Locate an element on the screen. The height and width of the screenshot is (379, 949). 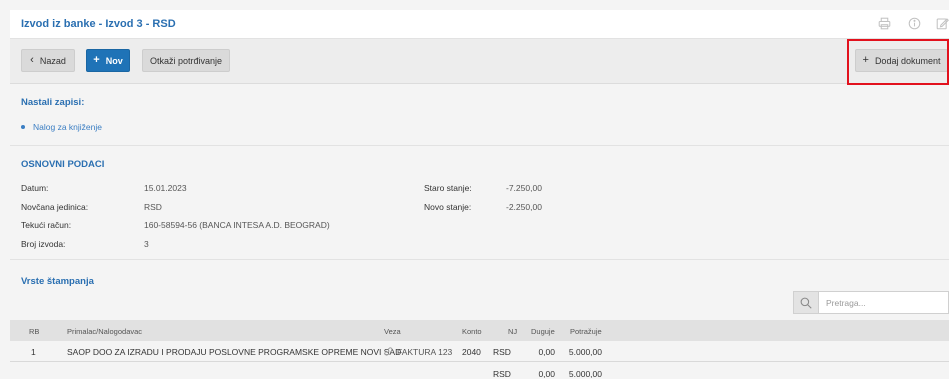
cell-account: 2040 is located at coordinates (471, 352).